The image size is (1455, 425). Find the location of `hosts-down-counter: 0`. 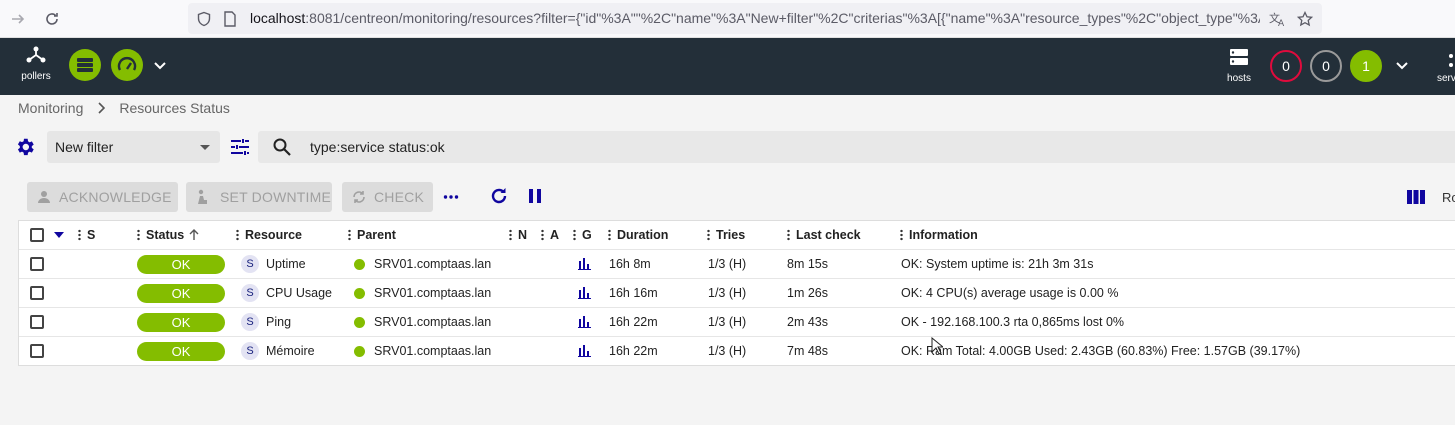

hosts-down-counter: 0 is located at coordinates (1286, 66).